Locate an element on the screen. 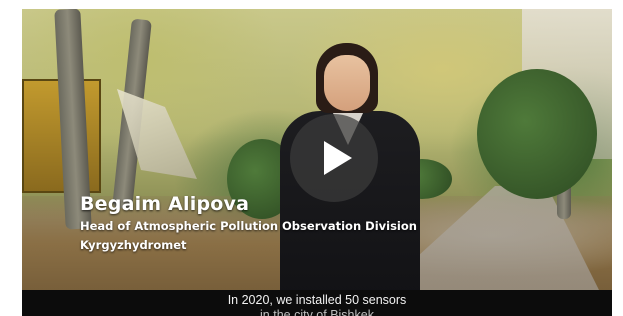 The height and width of the screenshot is (316, 623). play-icon is located at coordinates (338, 158).